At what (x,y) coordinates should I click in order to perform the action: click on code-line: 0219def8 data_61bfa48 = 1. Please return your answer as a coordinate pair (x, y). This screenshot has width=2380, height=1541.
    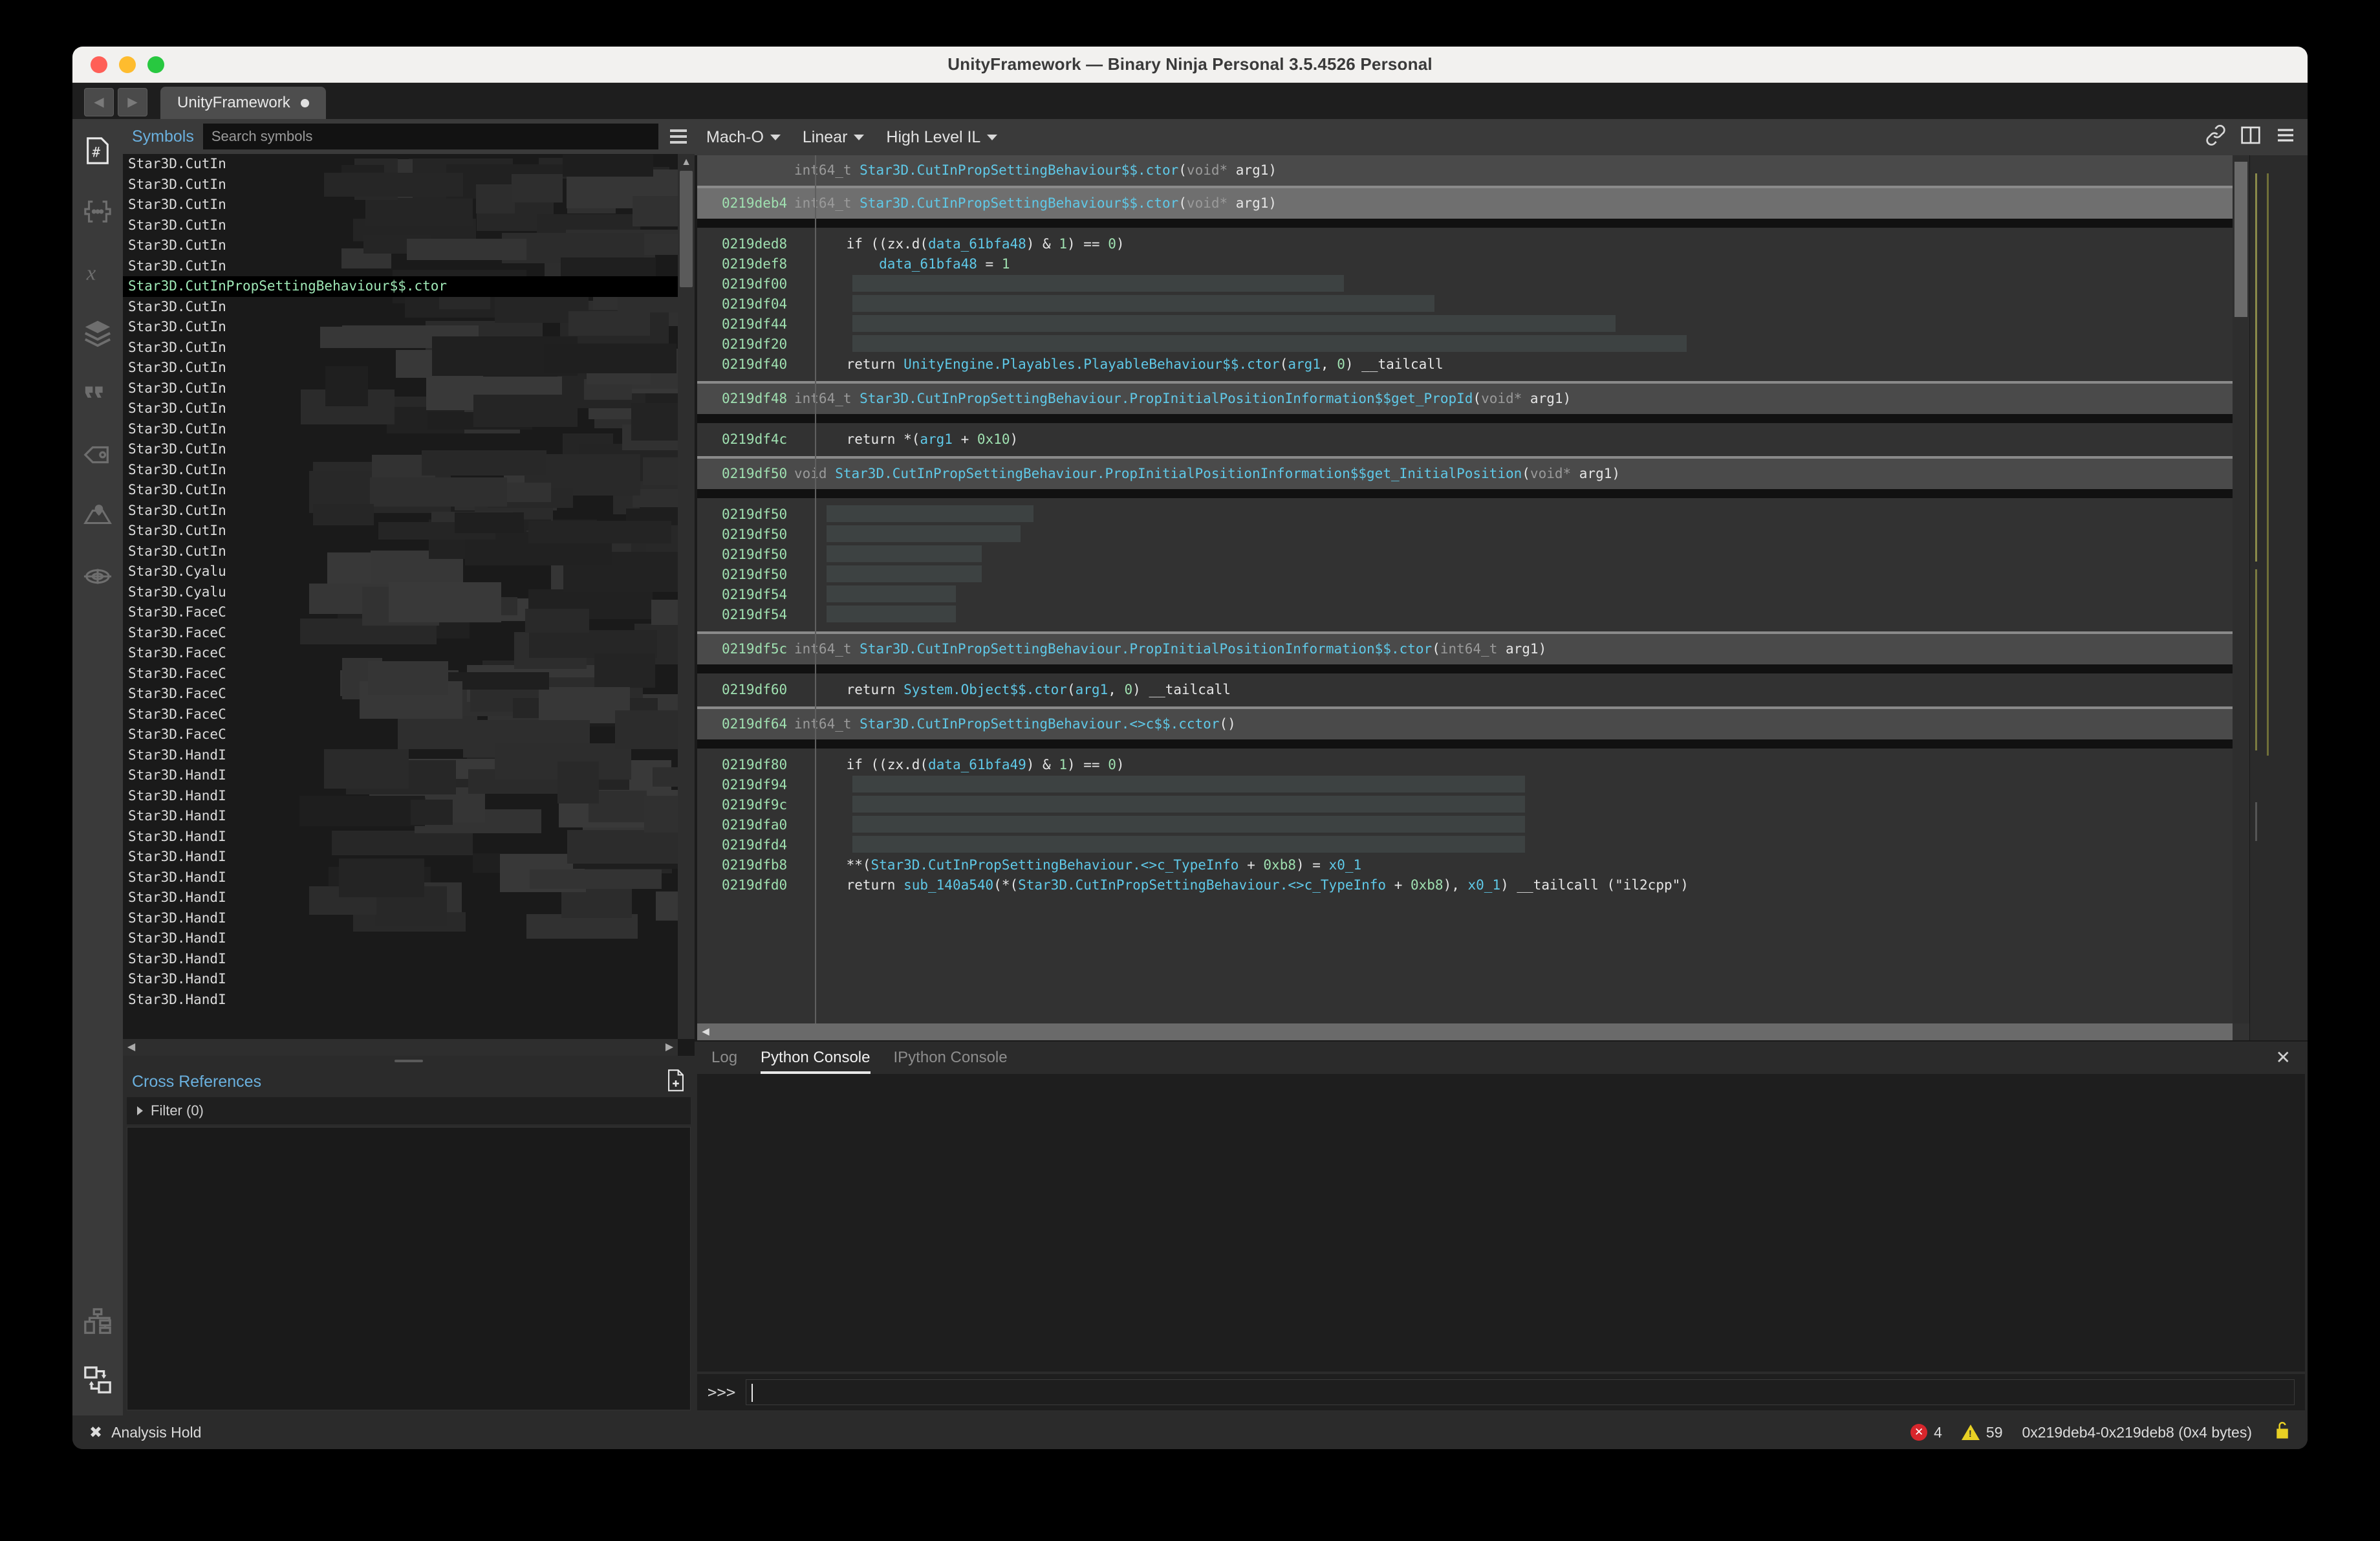
    Looking at the image, I should click on (1473, 264).